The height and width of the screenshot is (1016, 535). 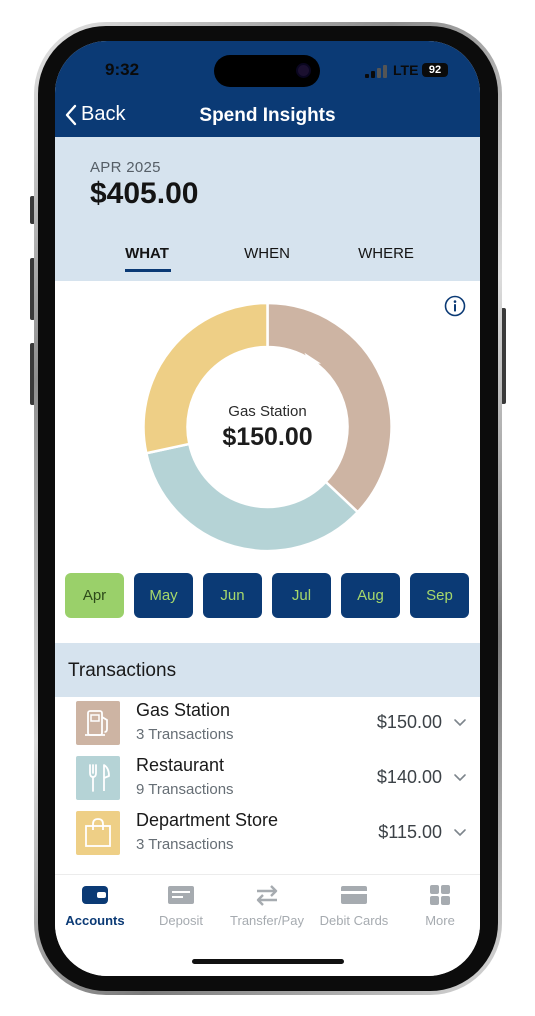 I want to click on gas-pump-icon, so click(x=98, y=723).